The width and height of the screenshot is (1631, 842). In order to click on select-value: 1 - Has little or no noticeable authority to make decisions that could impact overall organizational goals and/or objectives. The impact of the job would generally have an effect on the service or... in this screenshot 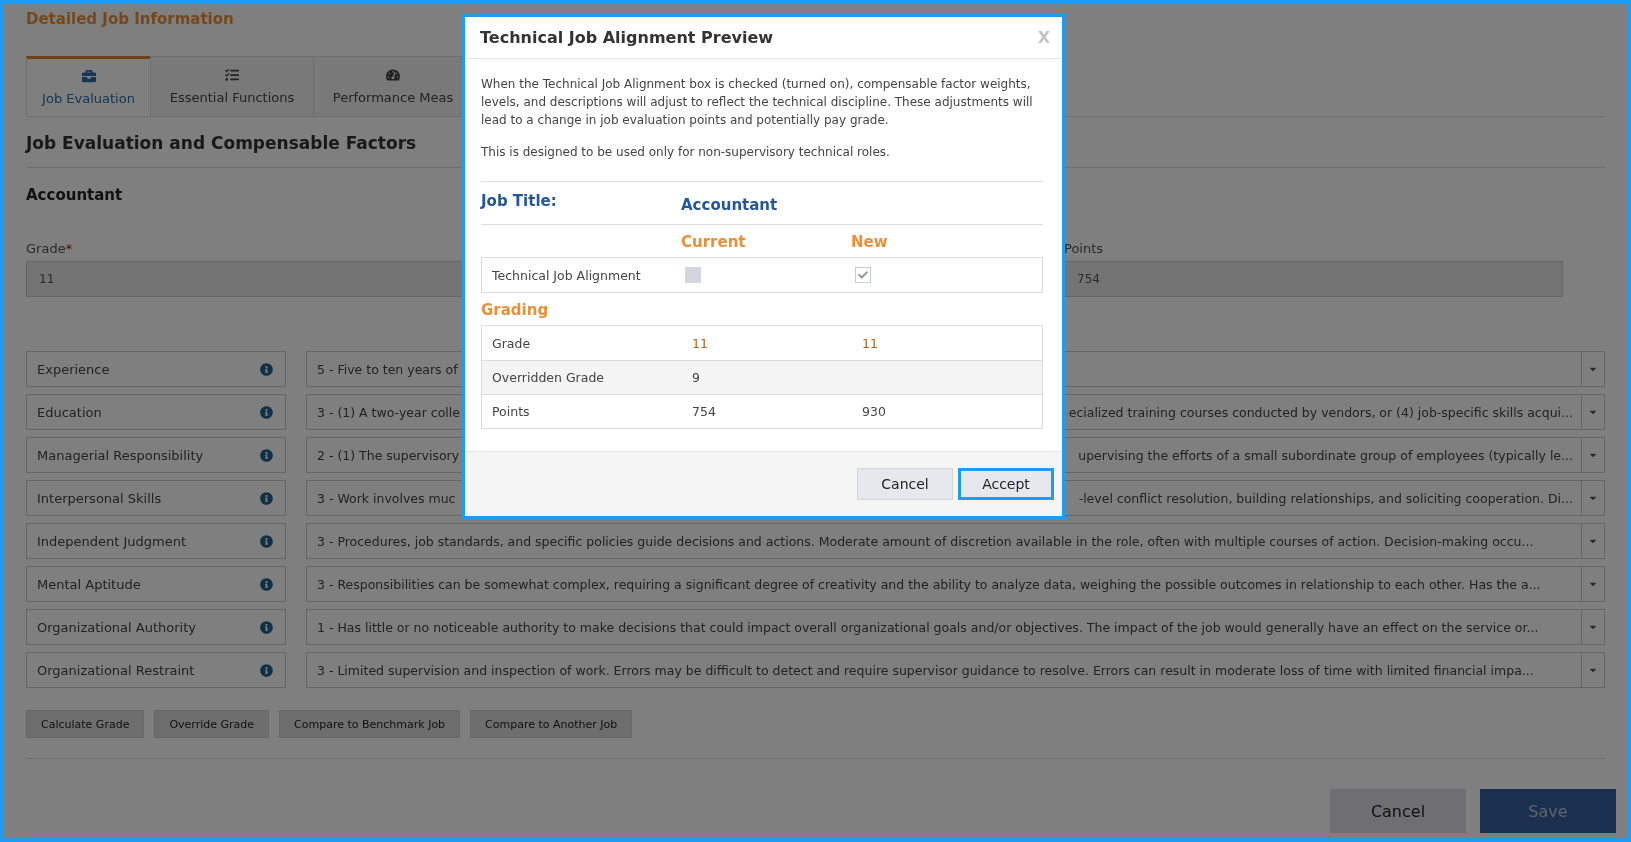, I will do `click(928, 627)`.